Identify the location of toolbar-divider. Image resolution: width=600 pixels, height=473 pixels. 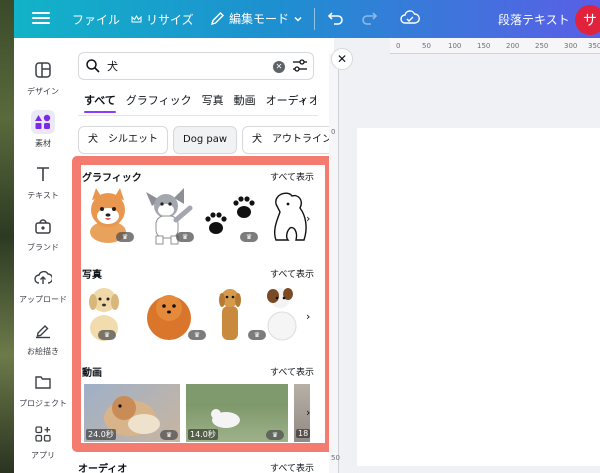
(314, 19).